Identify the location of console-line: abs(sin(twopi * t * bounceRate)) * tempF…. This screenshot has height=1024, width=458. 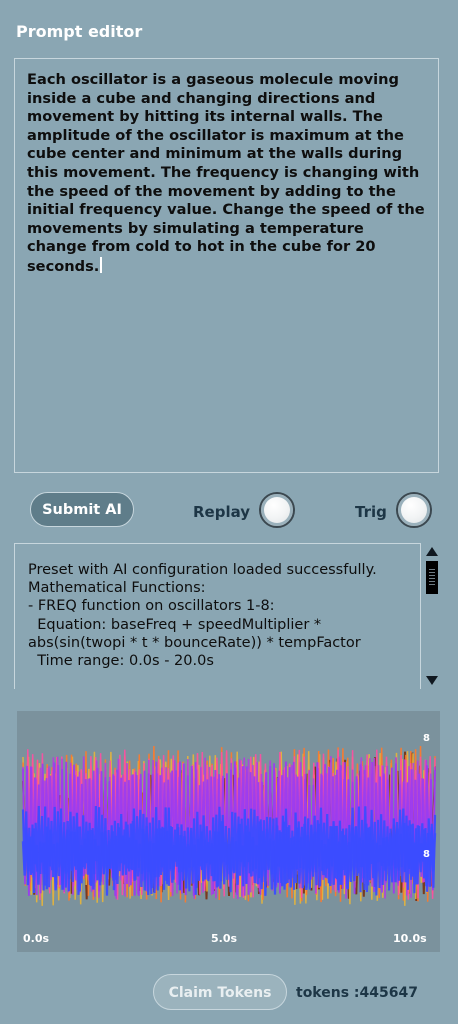
(194, 642).